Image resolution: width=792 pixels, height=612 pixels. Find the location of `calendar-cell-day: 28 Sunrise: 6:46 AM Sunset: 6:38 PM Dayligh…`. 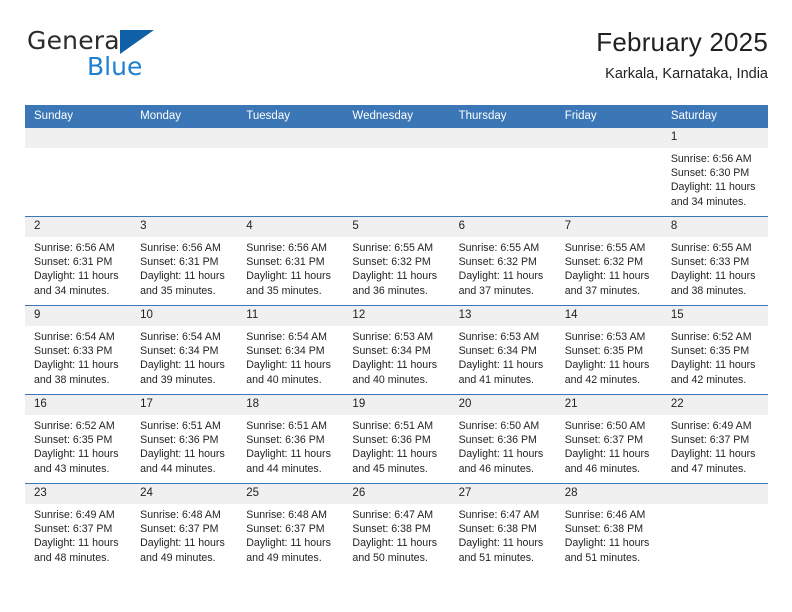

calendar-cell-day: 28 Sunrise: 6:46 AM Sunset: 6:38 PM Dayligh… is located at coordinates (608, 527).